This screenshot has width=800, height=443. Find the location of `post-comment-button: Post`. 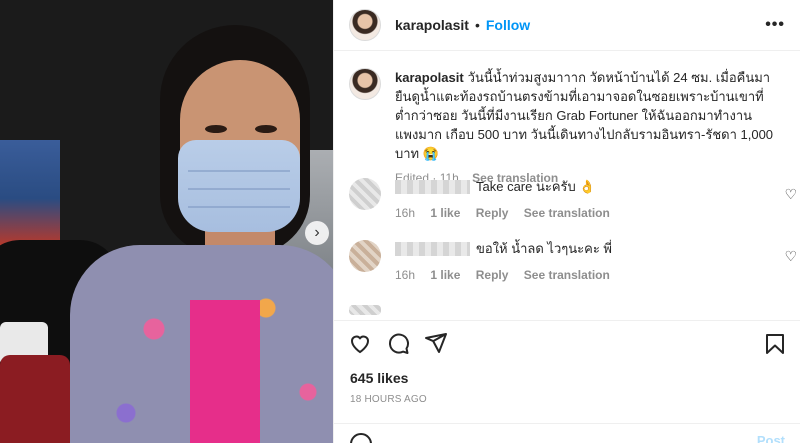

post-comment-button: Post is located at coordinates (771, 438).